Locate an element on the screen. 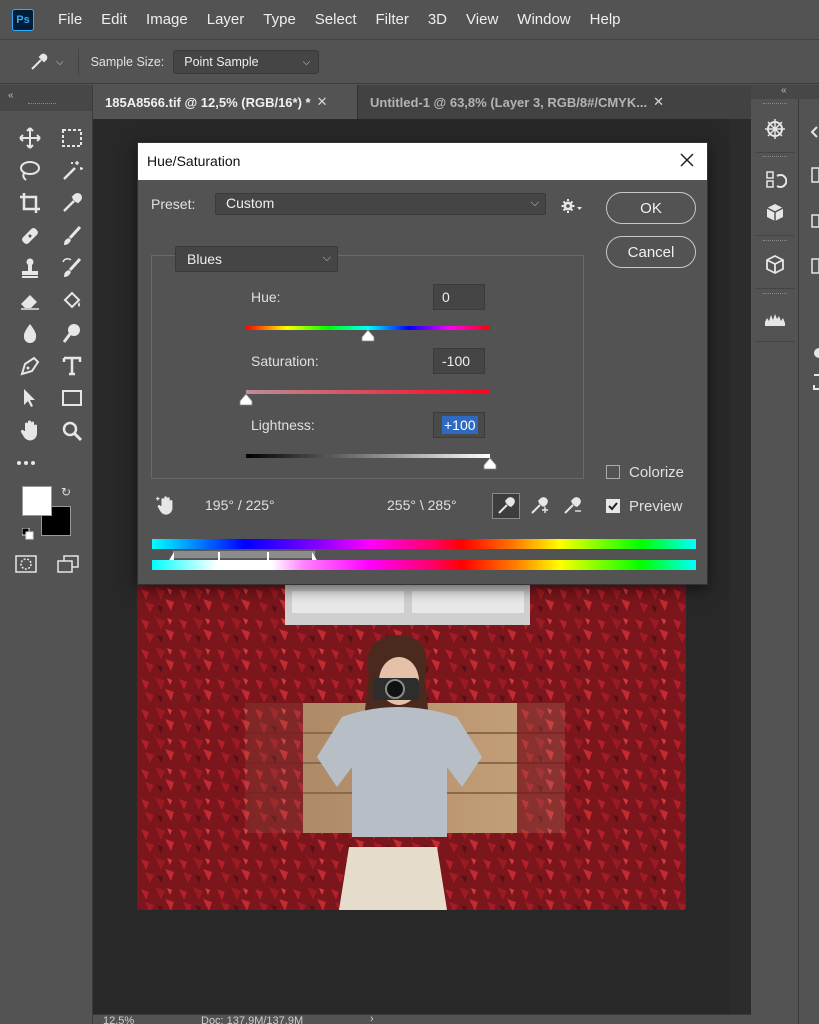  lightness-label: Lightness: is located at coordinates (283, 425).